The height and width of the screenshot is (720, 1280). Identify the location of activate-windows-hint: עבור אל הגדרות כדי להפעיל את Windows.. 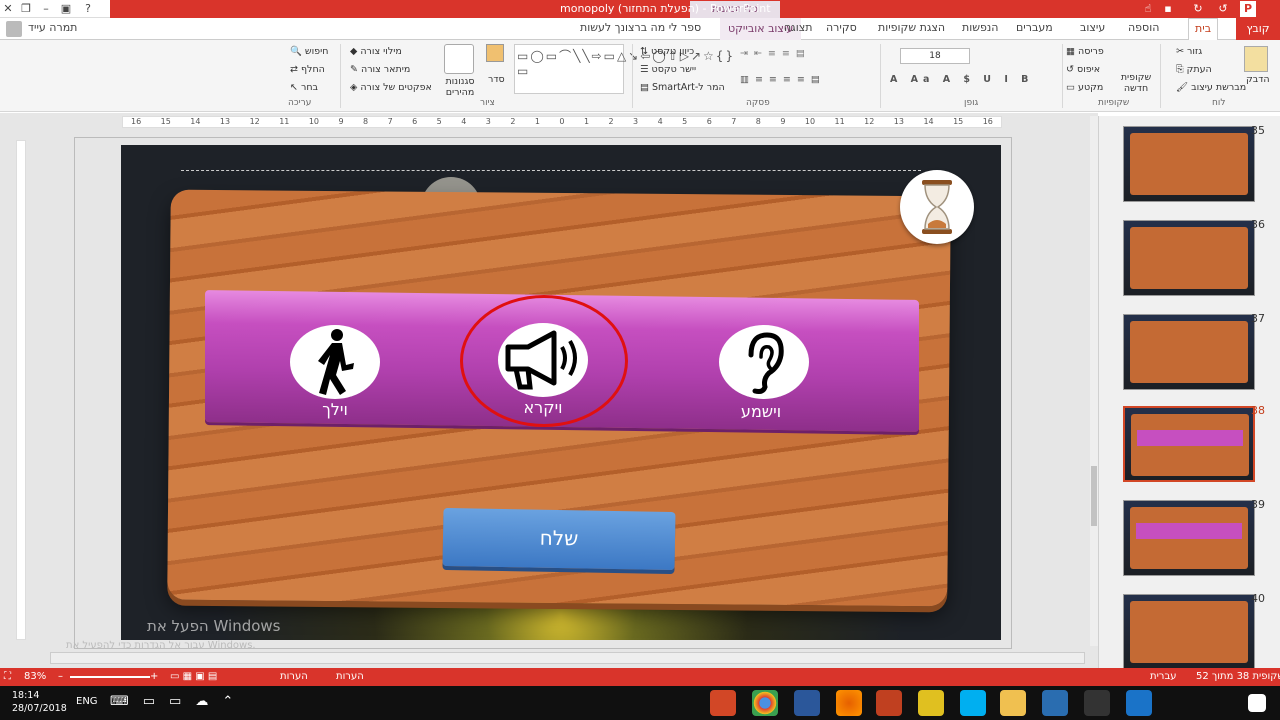
(161, 645).